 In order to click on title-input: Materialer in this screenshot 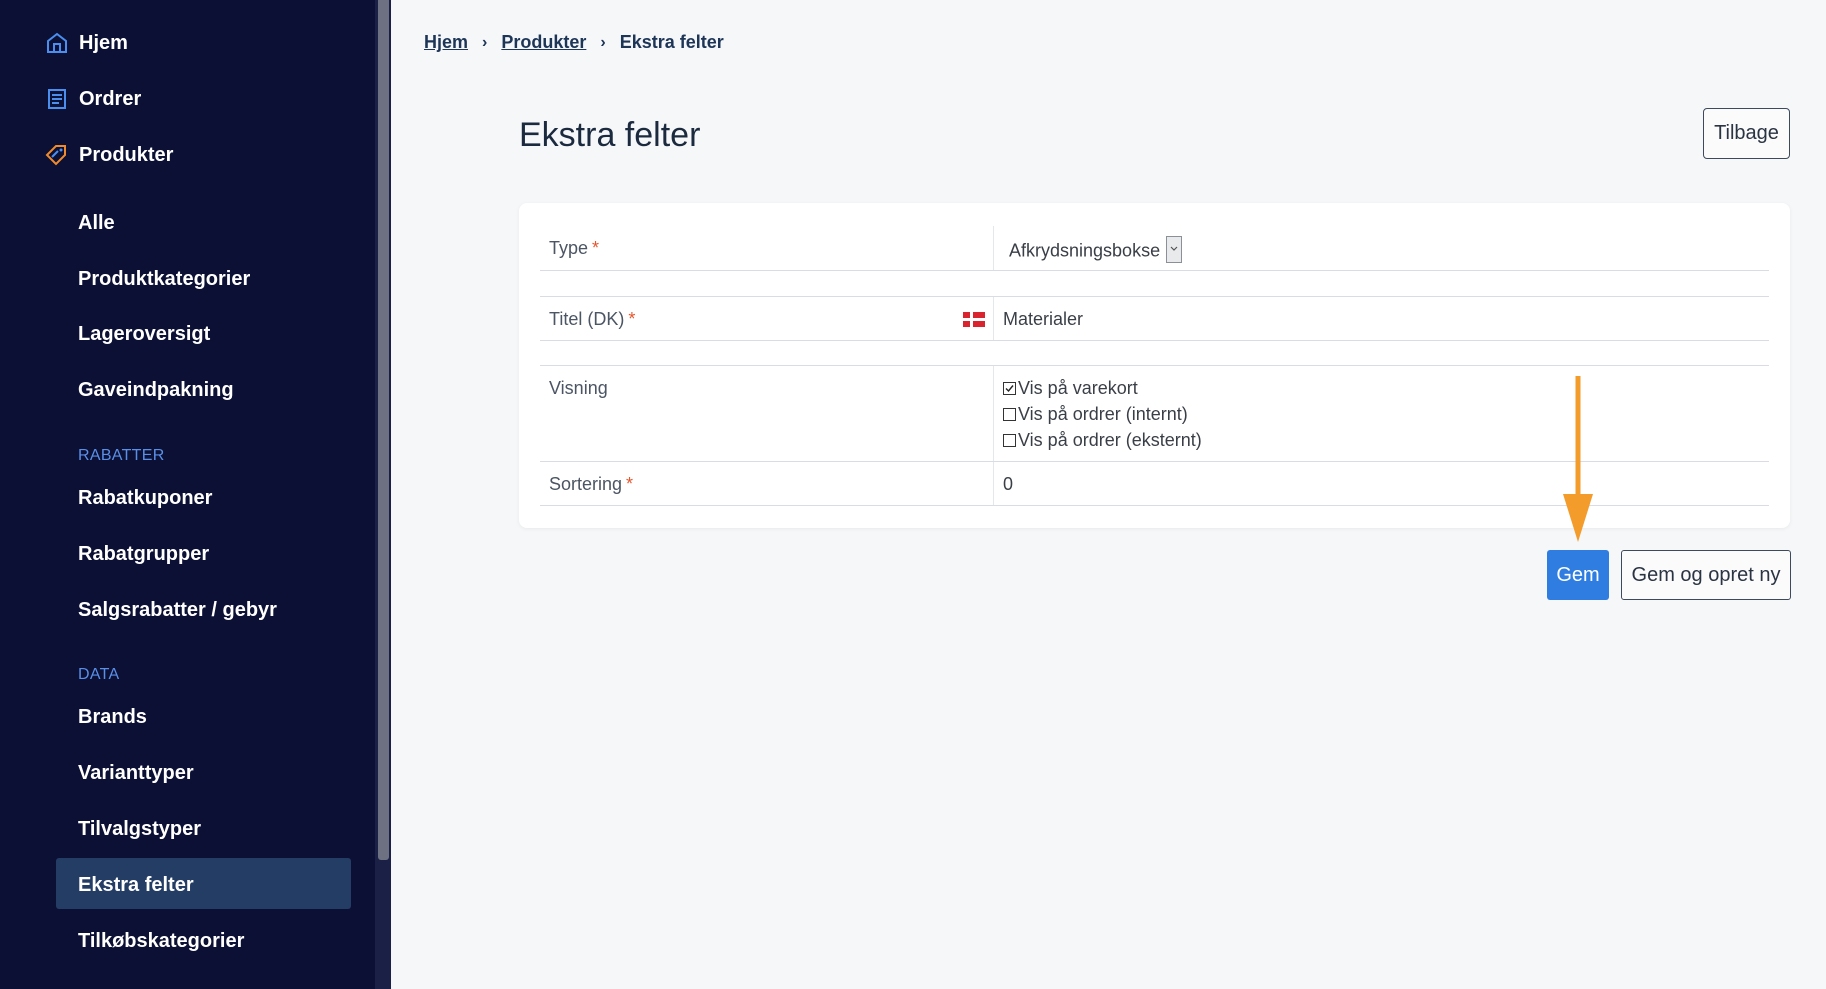, I will do `click(1043, 319)`.